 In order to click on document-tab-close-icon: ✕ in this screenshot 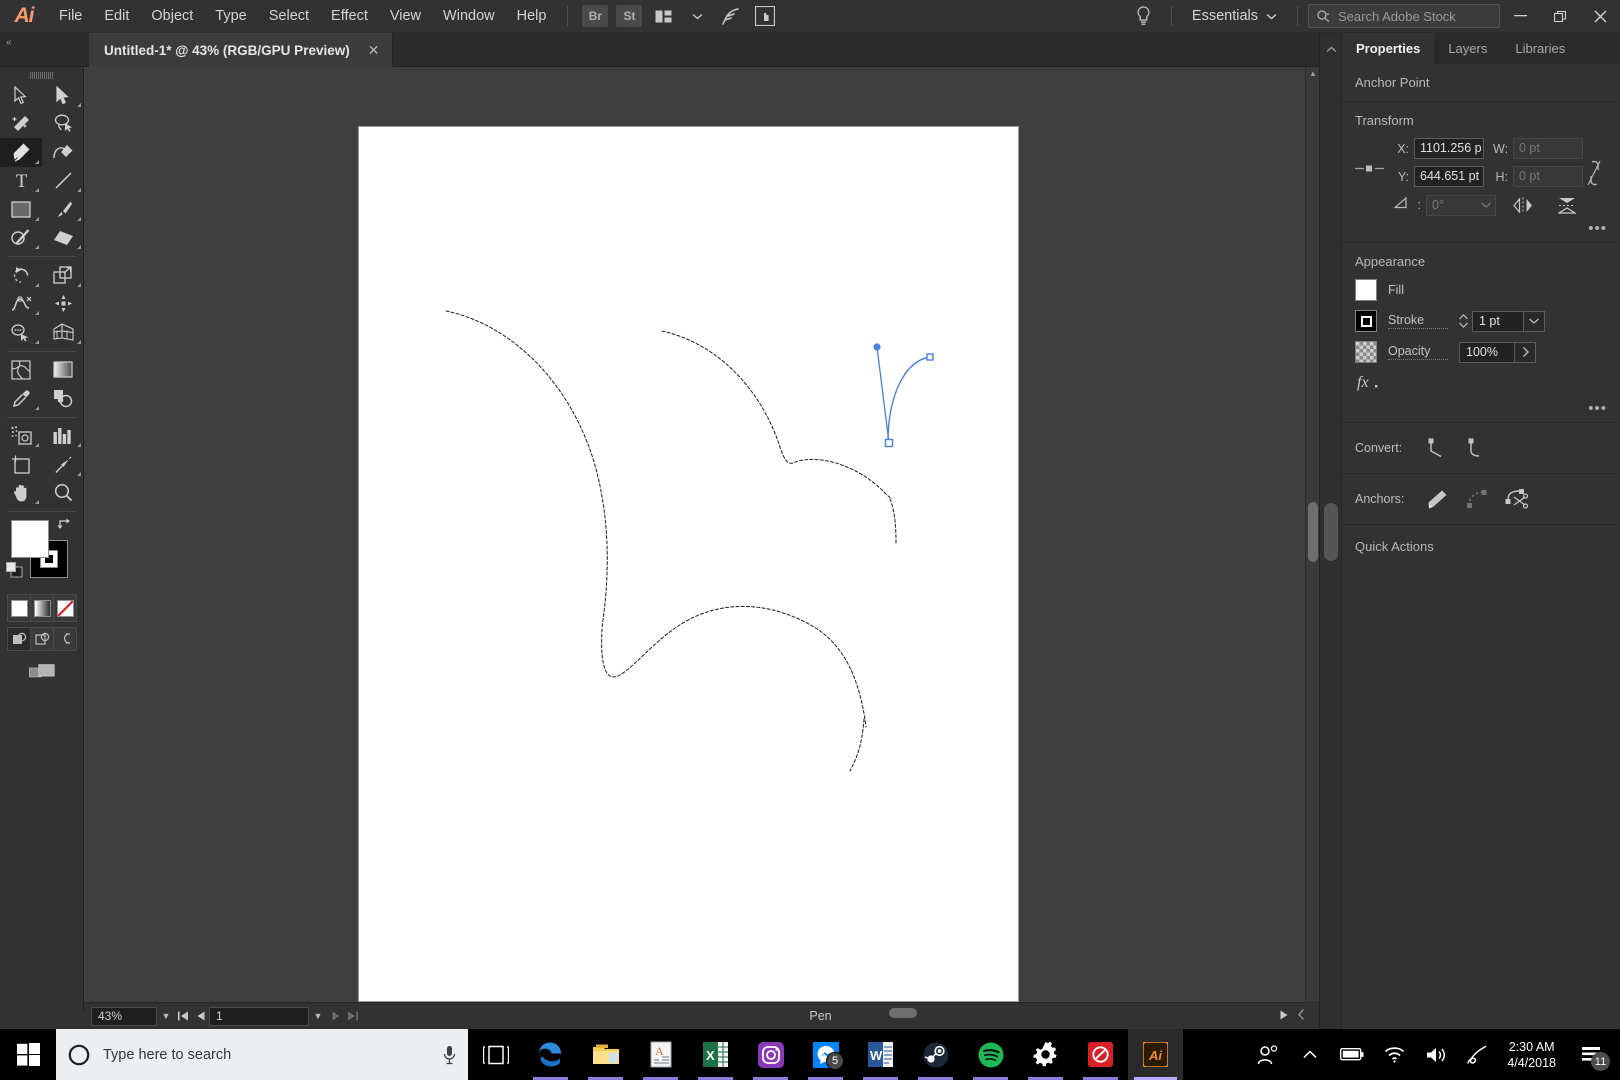, I will do `click(374, 50)`.